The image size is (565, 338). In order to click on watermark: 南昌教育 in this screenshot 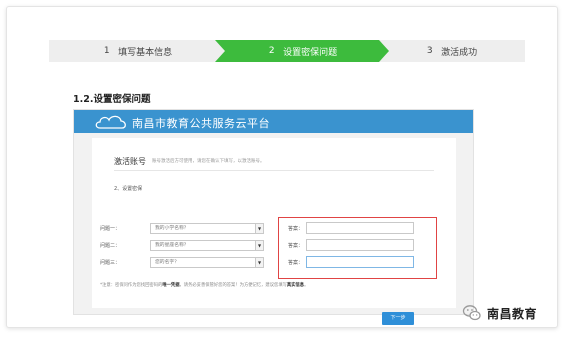, I will do `click(499, 313)`.